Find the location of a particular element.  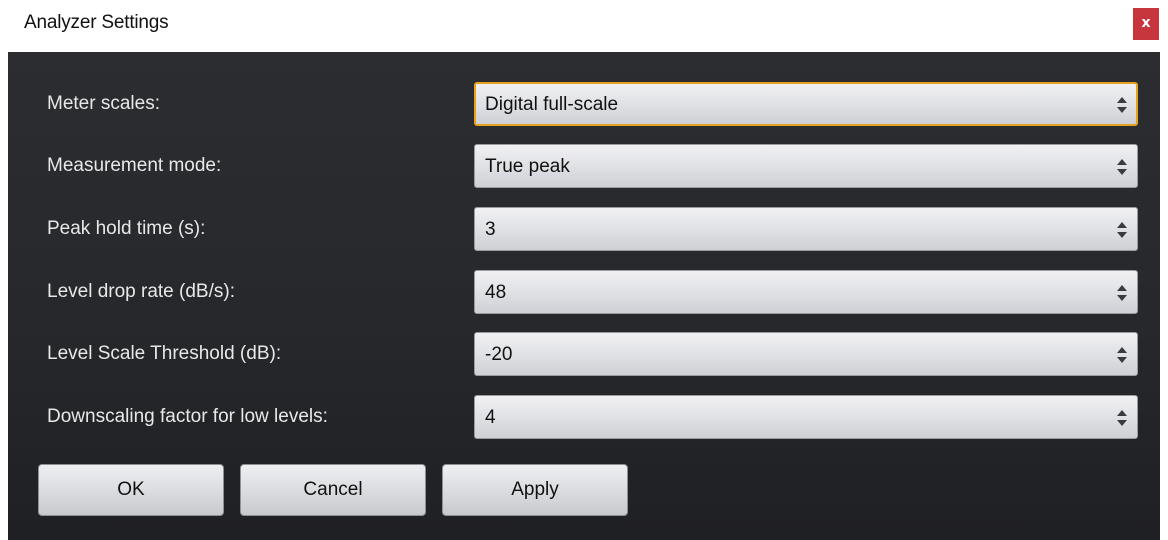

level-scale-threshold-label: Level Scale Threshold (dB): is located at coordinates (164, 353).